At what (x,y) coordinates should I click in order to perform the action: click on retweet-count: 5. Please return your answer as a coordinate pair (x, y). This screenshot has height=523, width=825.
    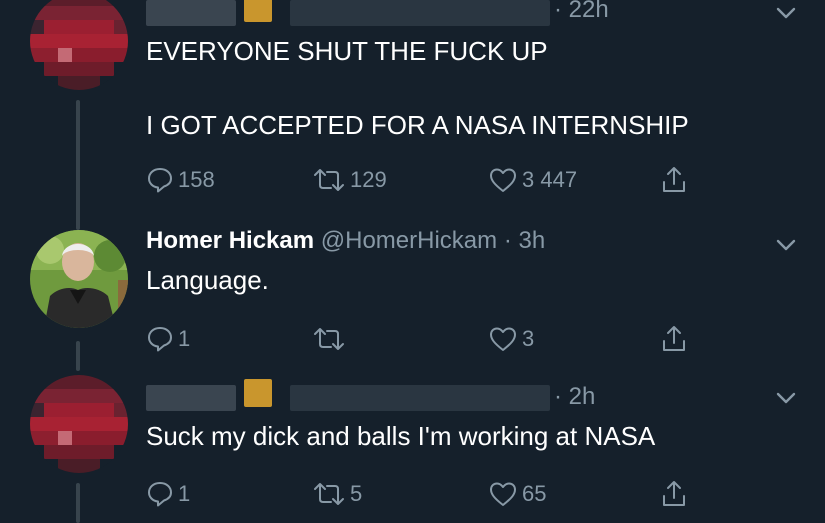
    Looking at the image, I should click on (356, 493).